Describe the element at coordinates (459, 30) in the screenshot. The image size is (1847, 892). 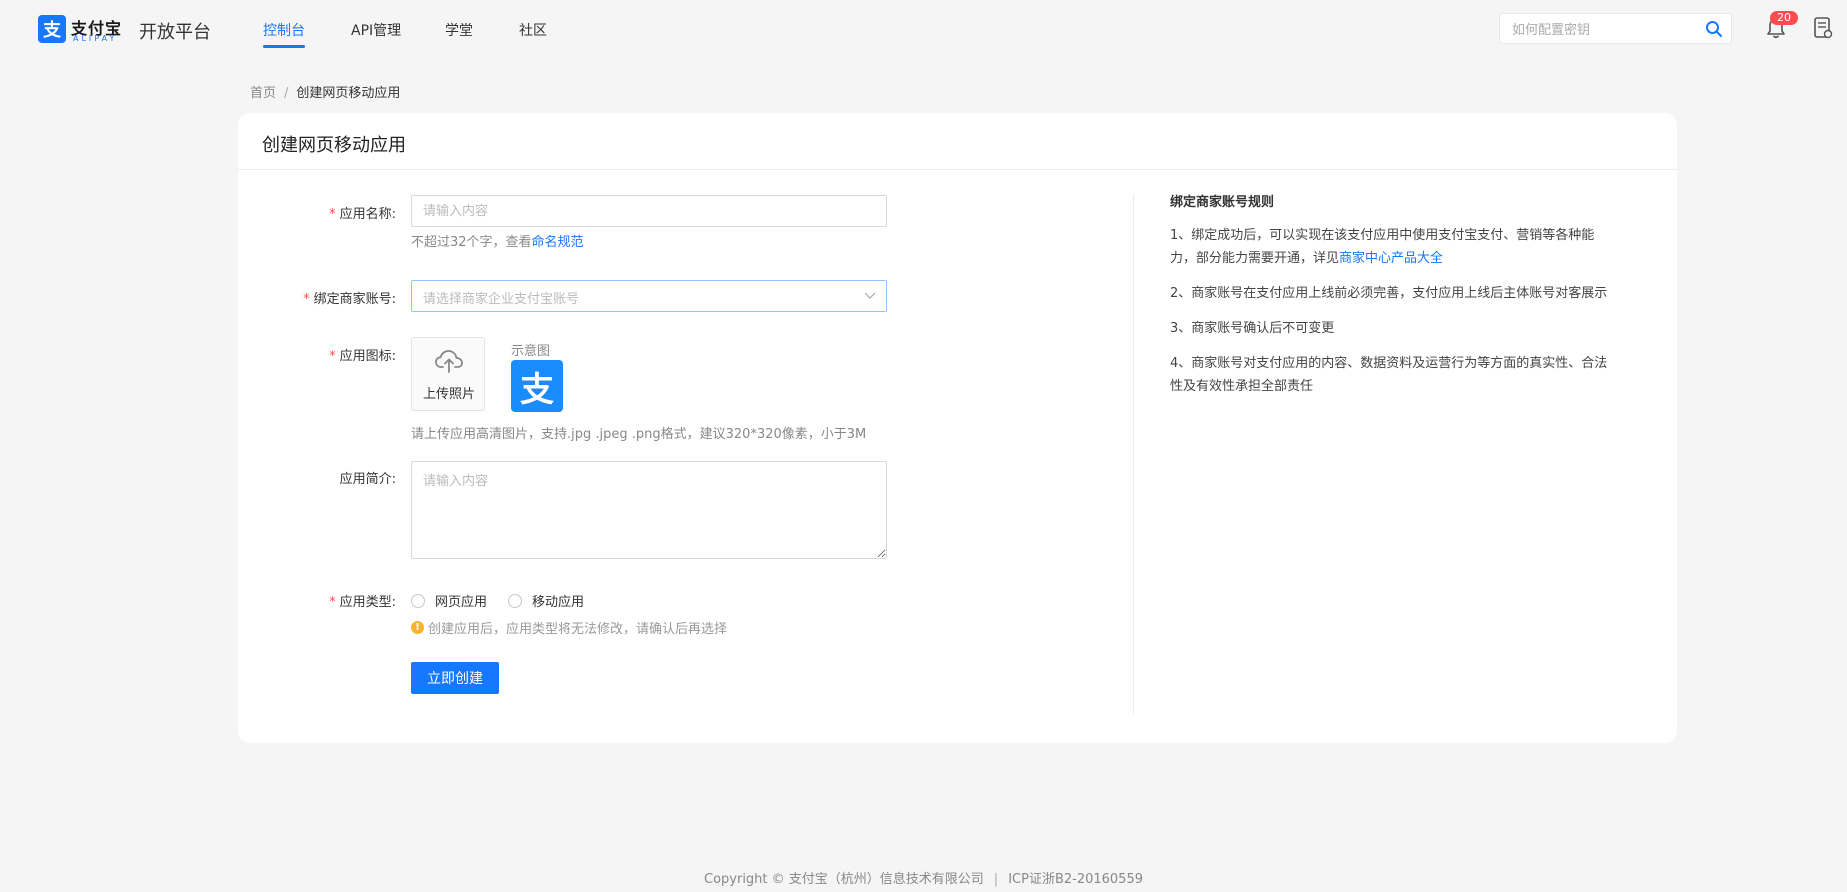
I see `tab-academy: 学堂` at that location.